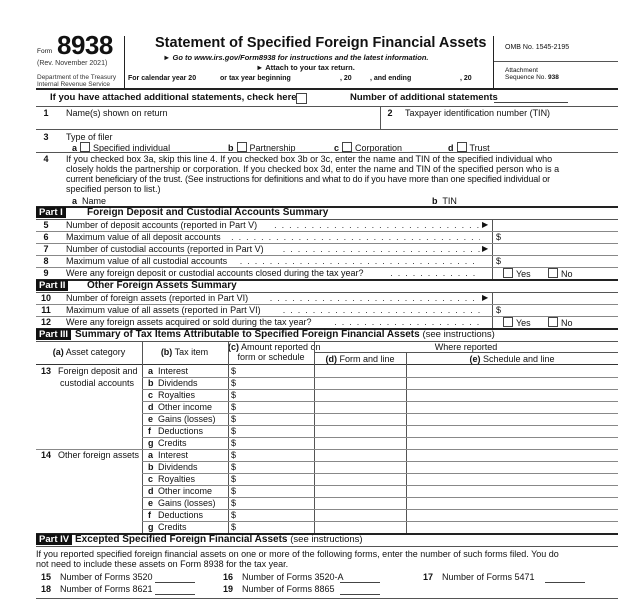 The width and height of the screenshot is (618, 600). I want to click on line-18-count-field, so click(175, 594).